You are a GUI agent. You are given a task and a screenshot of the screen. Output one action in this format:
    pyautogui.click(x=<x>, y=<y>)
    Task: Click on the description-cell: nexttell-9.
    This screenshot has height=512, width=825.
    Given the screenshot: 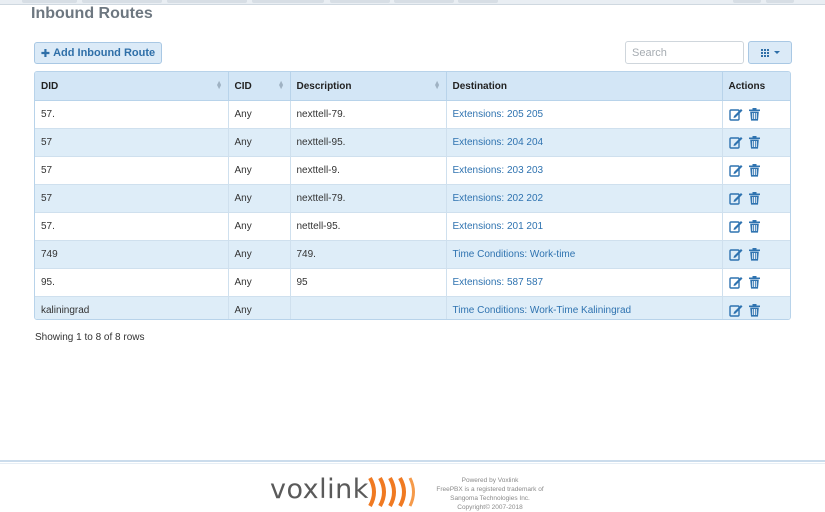 What is the action you would take?
    pyautogui.click(x=368, y=170)
    